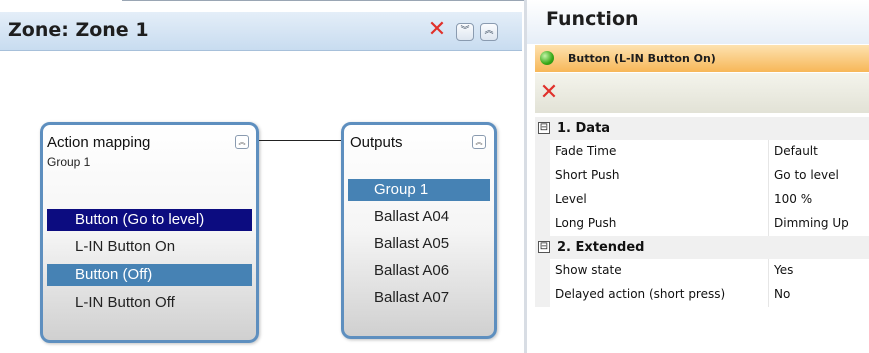 This screenshot has width=869, height=353. I want to click on list-item: Group 1, so click(419, 190).